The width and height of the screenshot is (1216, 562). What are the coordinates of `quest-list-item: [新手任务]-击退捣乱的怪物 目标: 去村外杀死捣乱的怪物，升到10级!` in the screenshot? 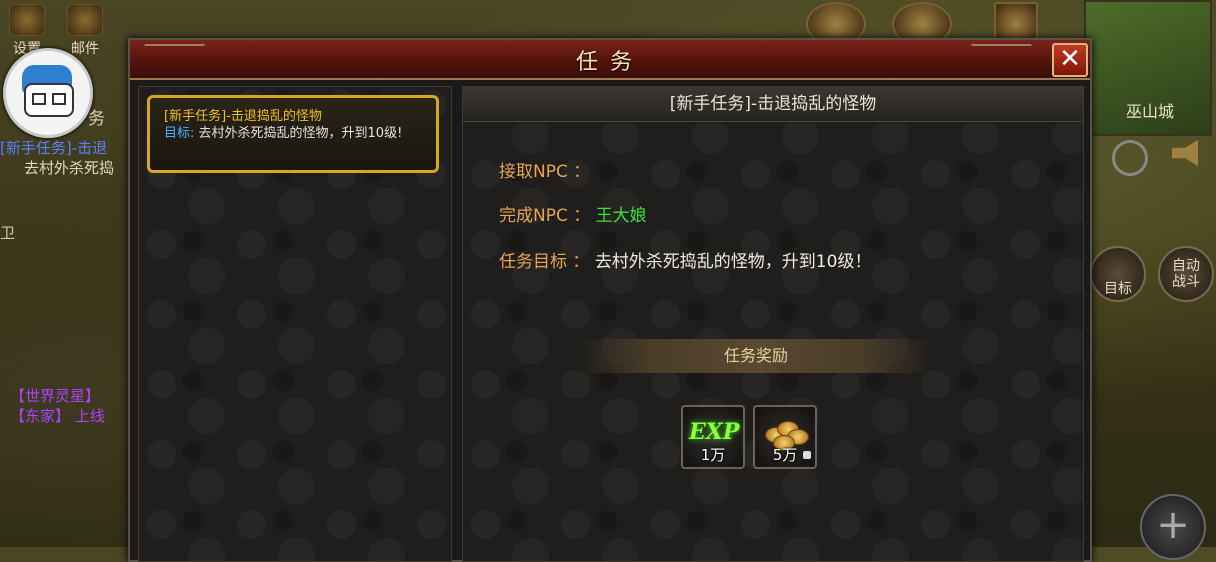 It's located at (293, 134).